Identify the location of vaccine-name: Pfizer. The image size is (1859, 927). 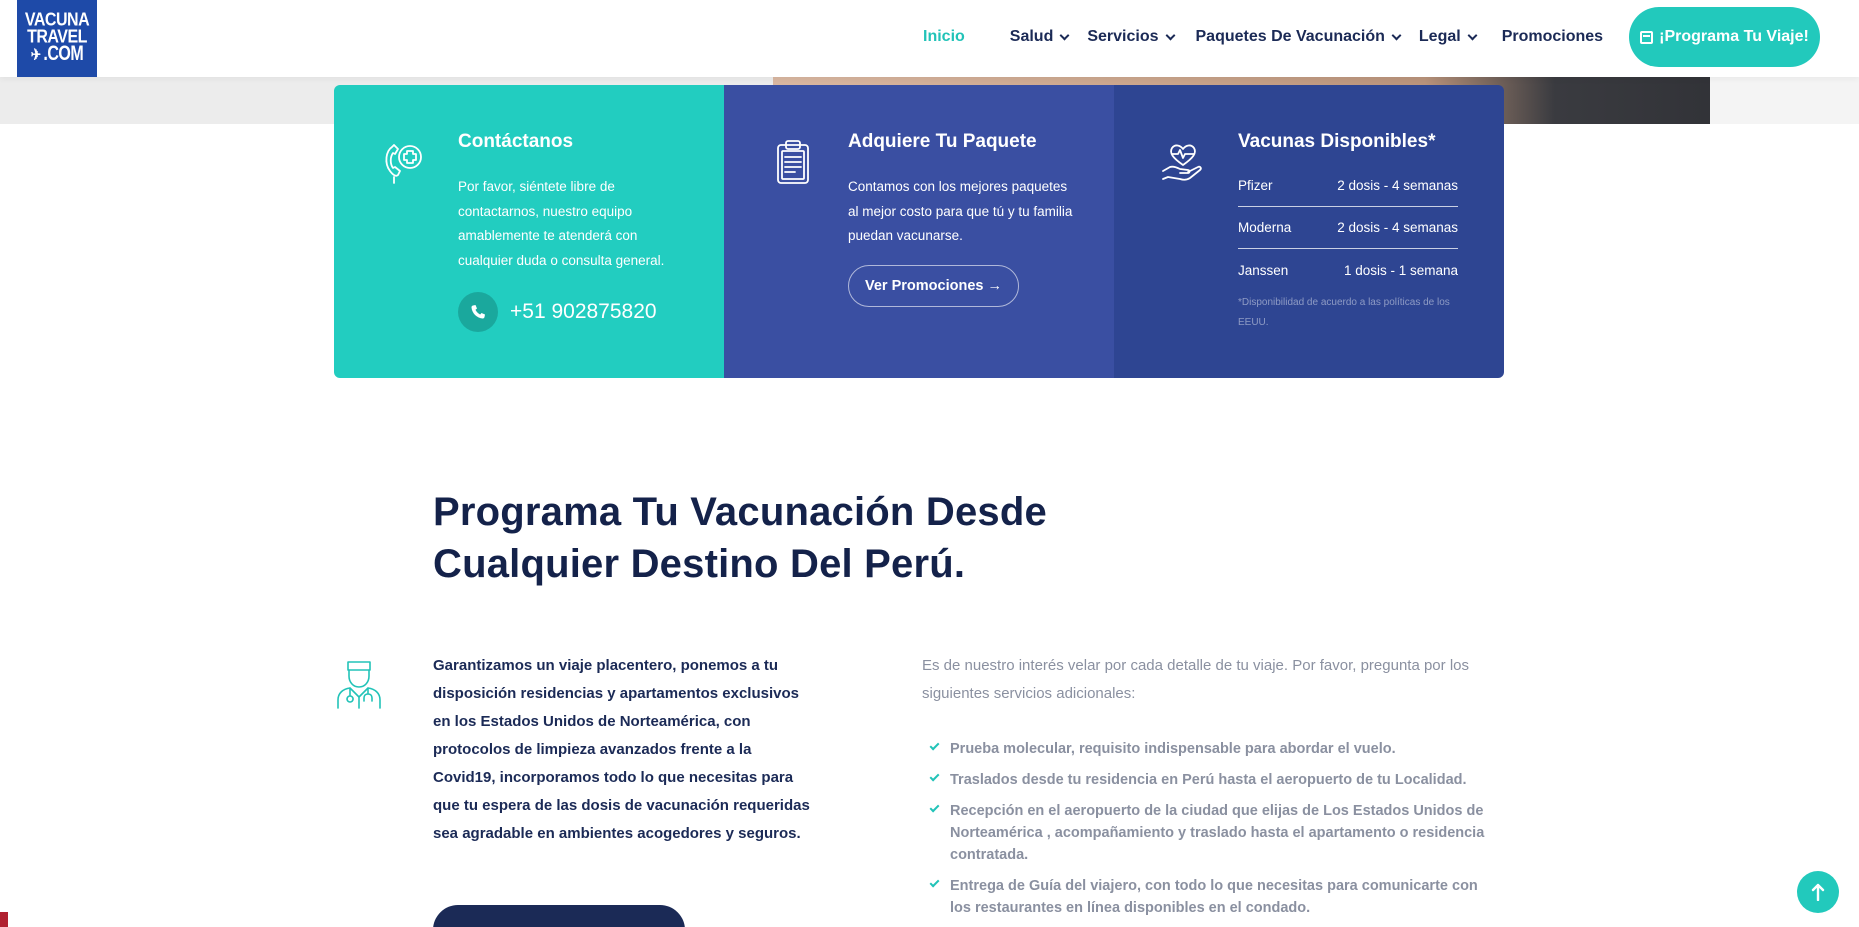
(1255, 185).